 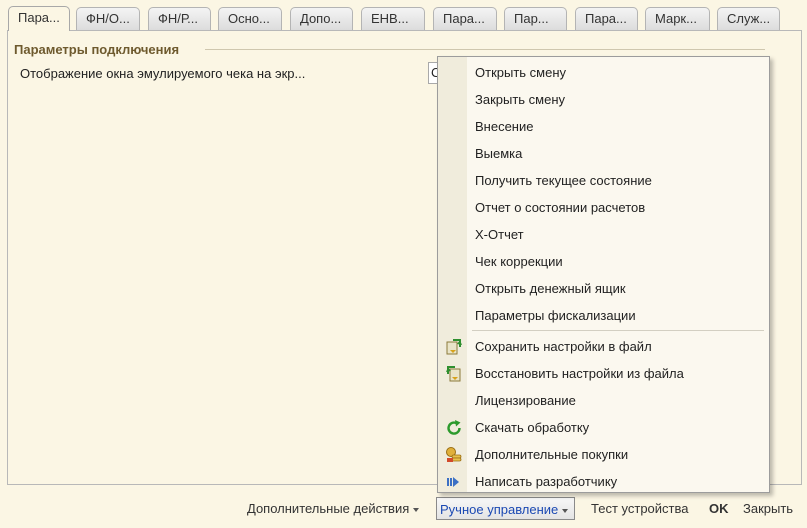 What do you see at coordinates (603, 261) in the screenshot?
I see `menu-item-correction-receipt: Чек коррекции` at bounding box center [603, 261].